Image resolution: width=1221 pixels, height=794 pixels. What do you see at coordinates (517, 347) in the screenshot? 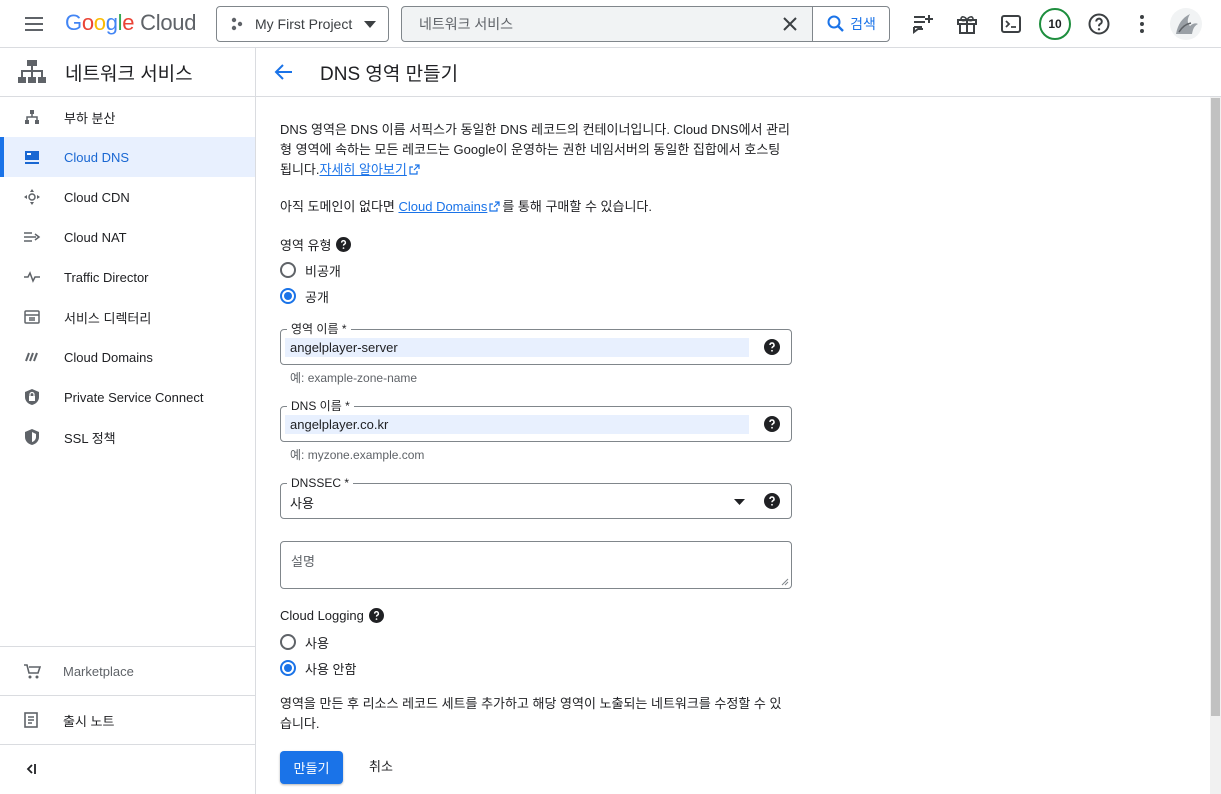
I see `zone-name-input: angelplayer-server` at bounding box center [517, 347].